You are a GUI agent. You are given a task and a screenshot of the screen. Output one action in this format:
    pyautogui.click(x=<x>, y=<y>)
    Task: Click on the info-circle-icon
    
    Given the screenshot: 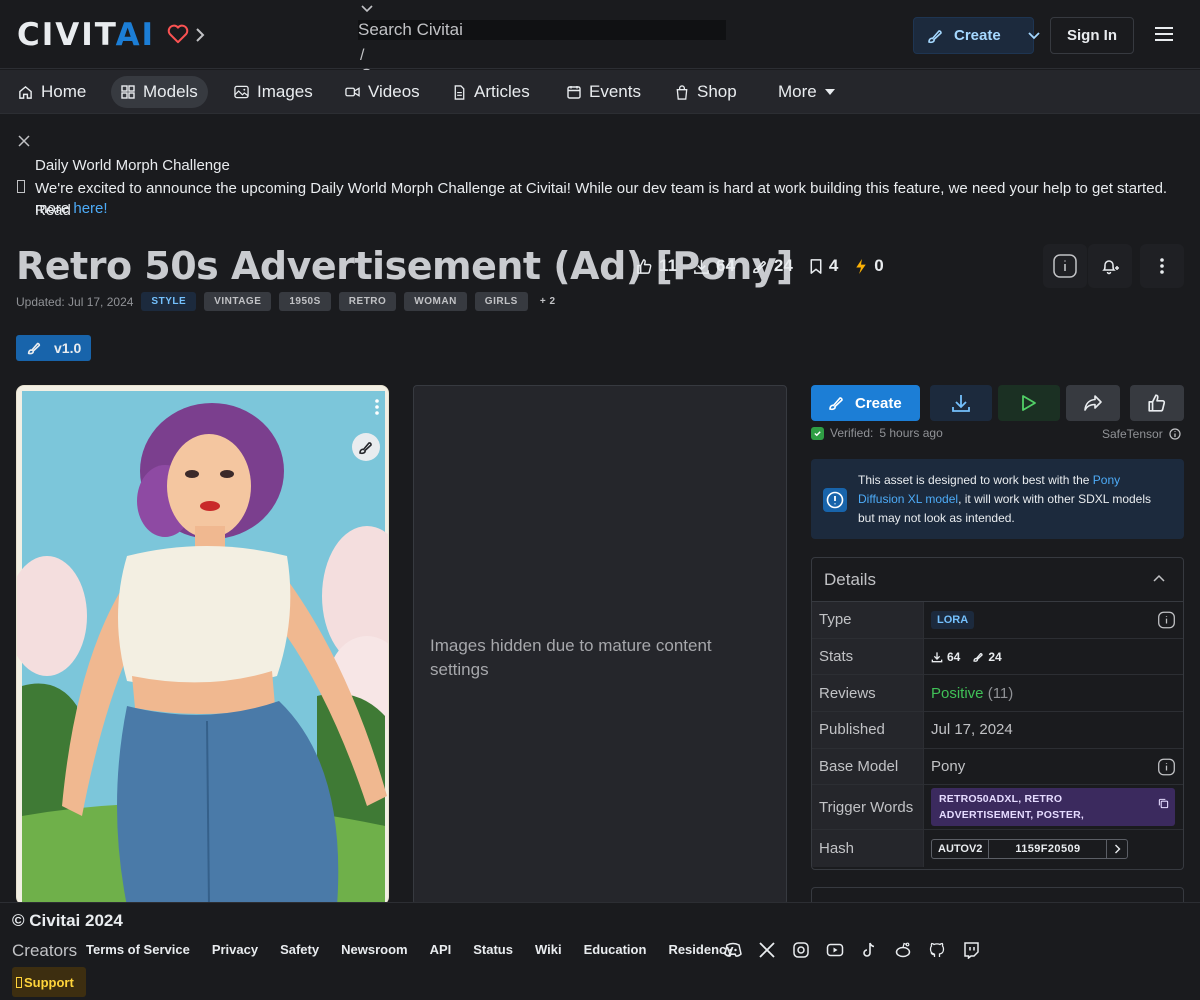 What is the action you would take?
    pyautogui.click(x=1175, y=434)
    